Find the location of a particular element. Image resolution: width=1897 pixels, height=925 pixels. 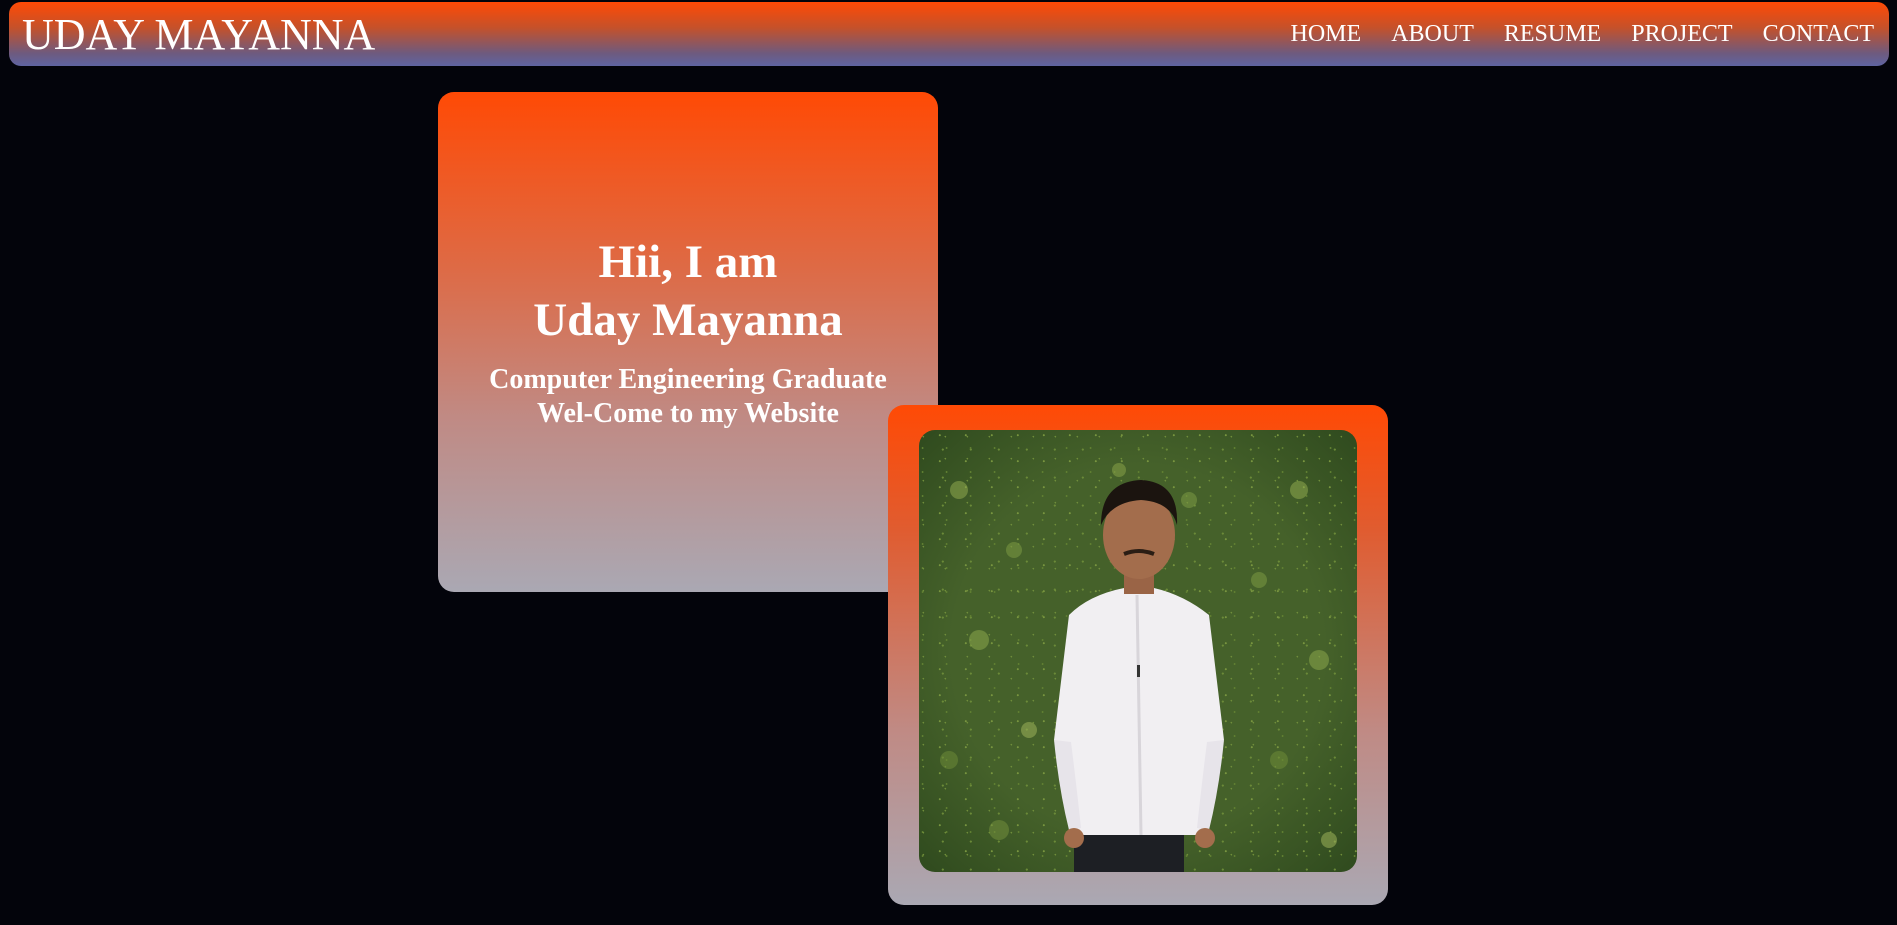

nav-contact-link: CONTACT is located at coordinates (1818, 34).